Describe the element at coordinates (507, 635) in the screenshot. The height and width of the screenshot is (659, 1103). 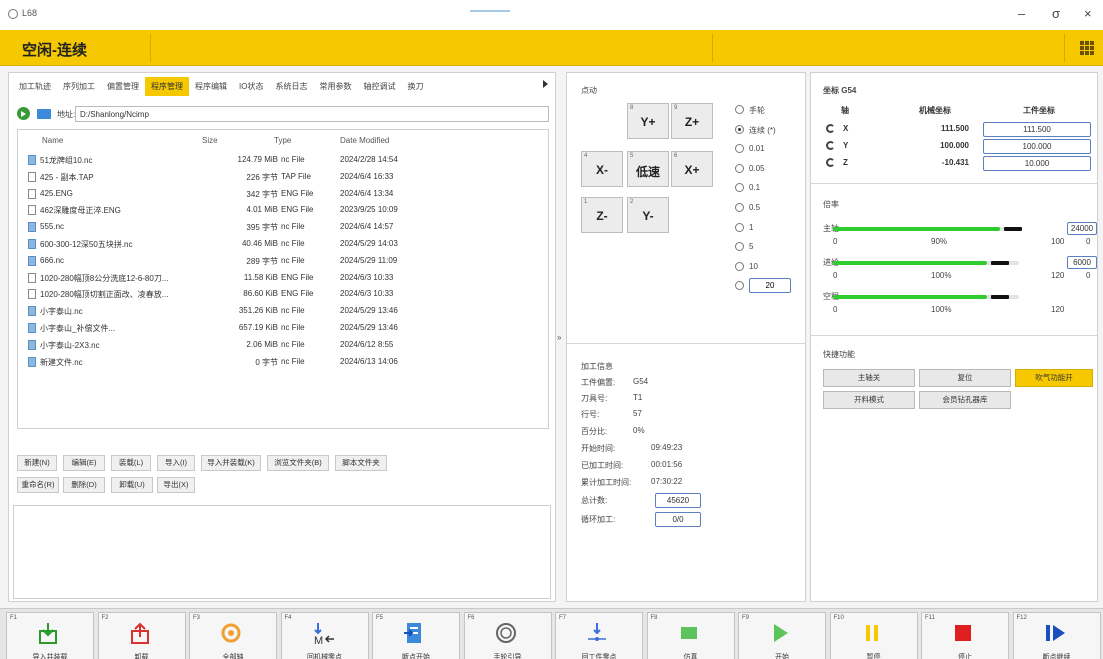
I see `function-key-F6: F6 手轮引导` at that location.